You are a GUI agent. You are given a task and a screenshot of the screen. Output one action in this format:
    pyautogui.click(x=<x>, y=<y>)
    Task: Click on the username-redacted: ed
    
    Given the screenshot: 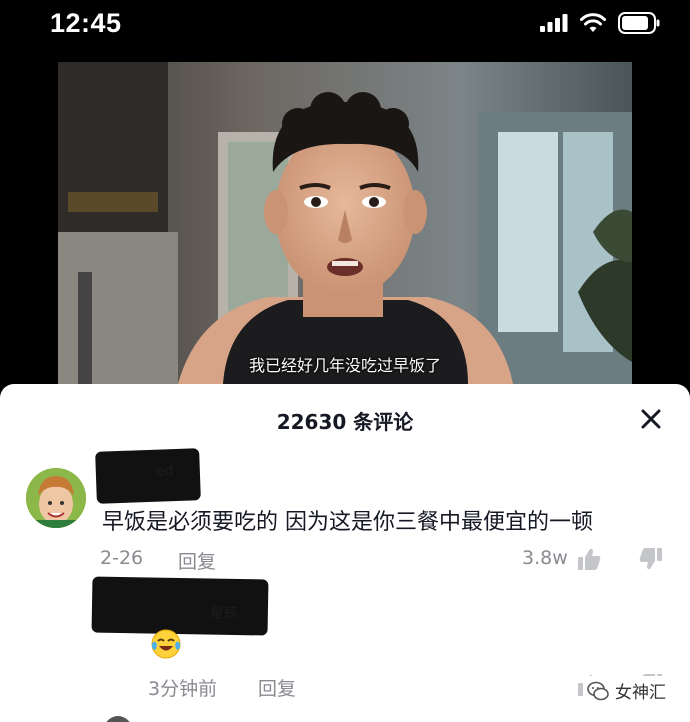 What is the action you would take?
    pyautogui.click(x=148, y=476)
    